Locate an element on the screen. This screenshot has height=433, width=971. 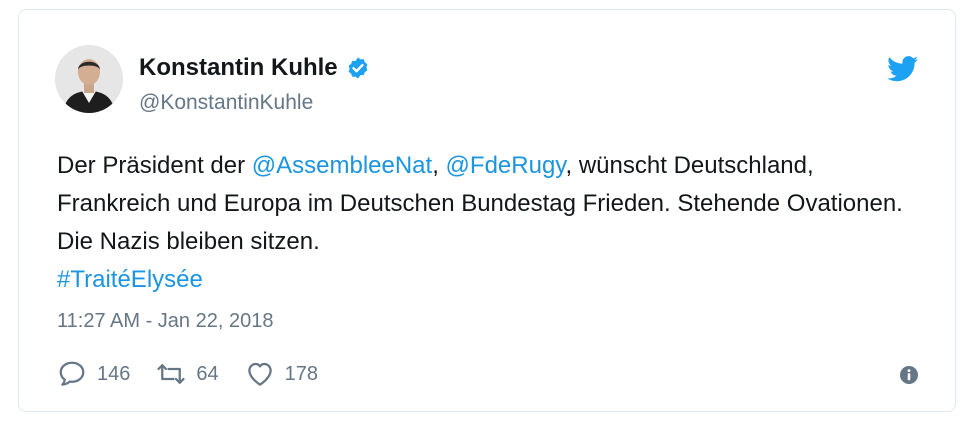
avatar-photo is located at coordinates (89, 79).